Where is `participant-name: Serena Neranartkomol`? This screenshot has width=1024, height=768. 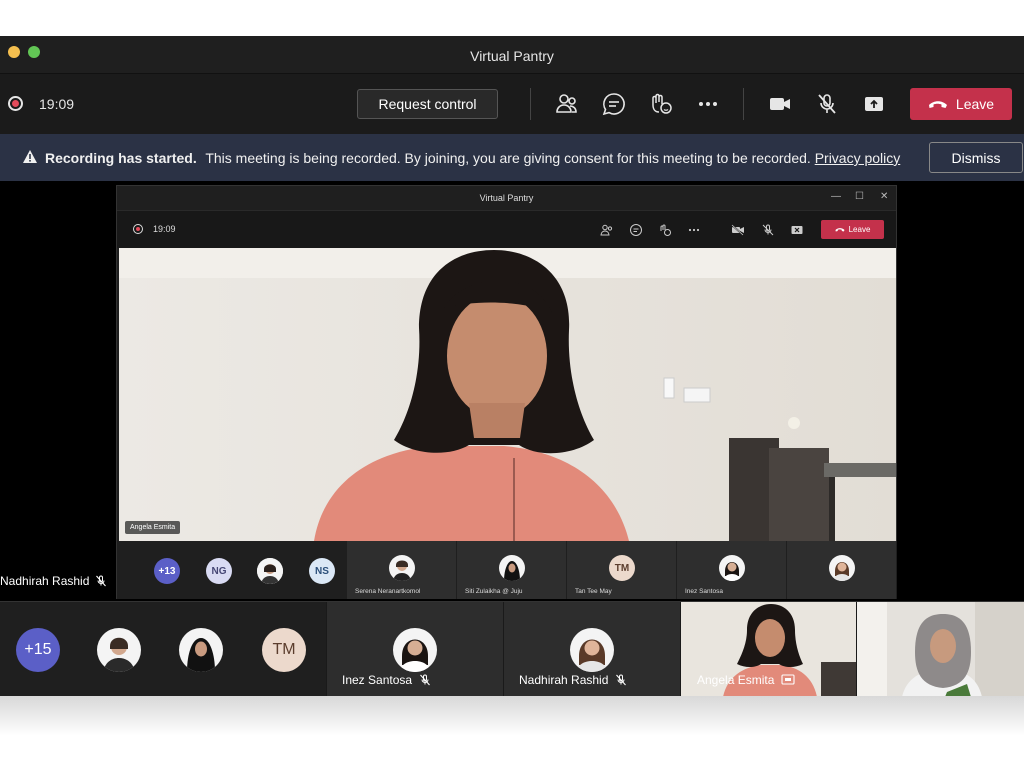 participant-name: Serena Neranartkomol is located at coordinates (388, 591).